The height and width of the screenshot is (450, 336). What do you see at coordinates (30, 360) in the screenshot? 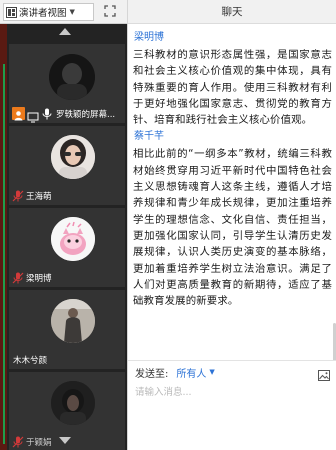
I see `participant-name: 木木兮颜` at bounding box center [30, 360].